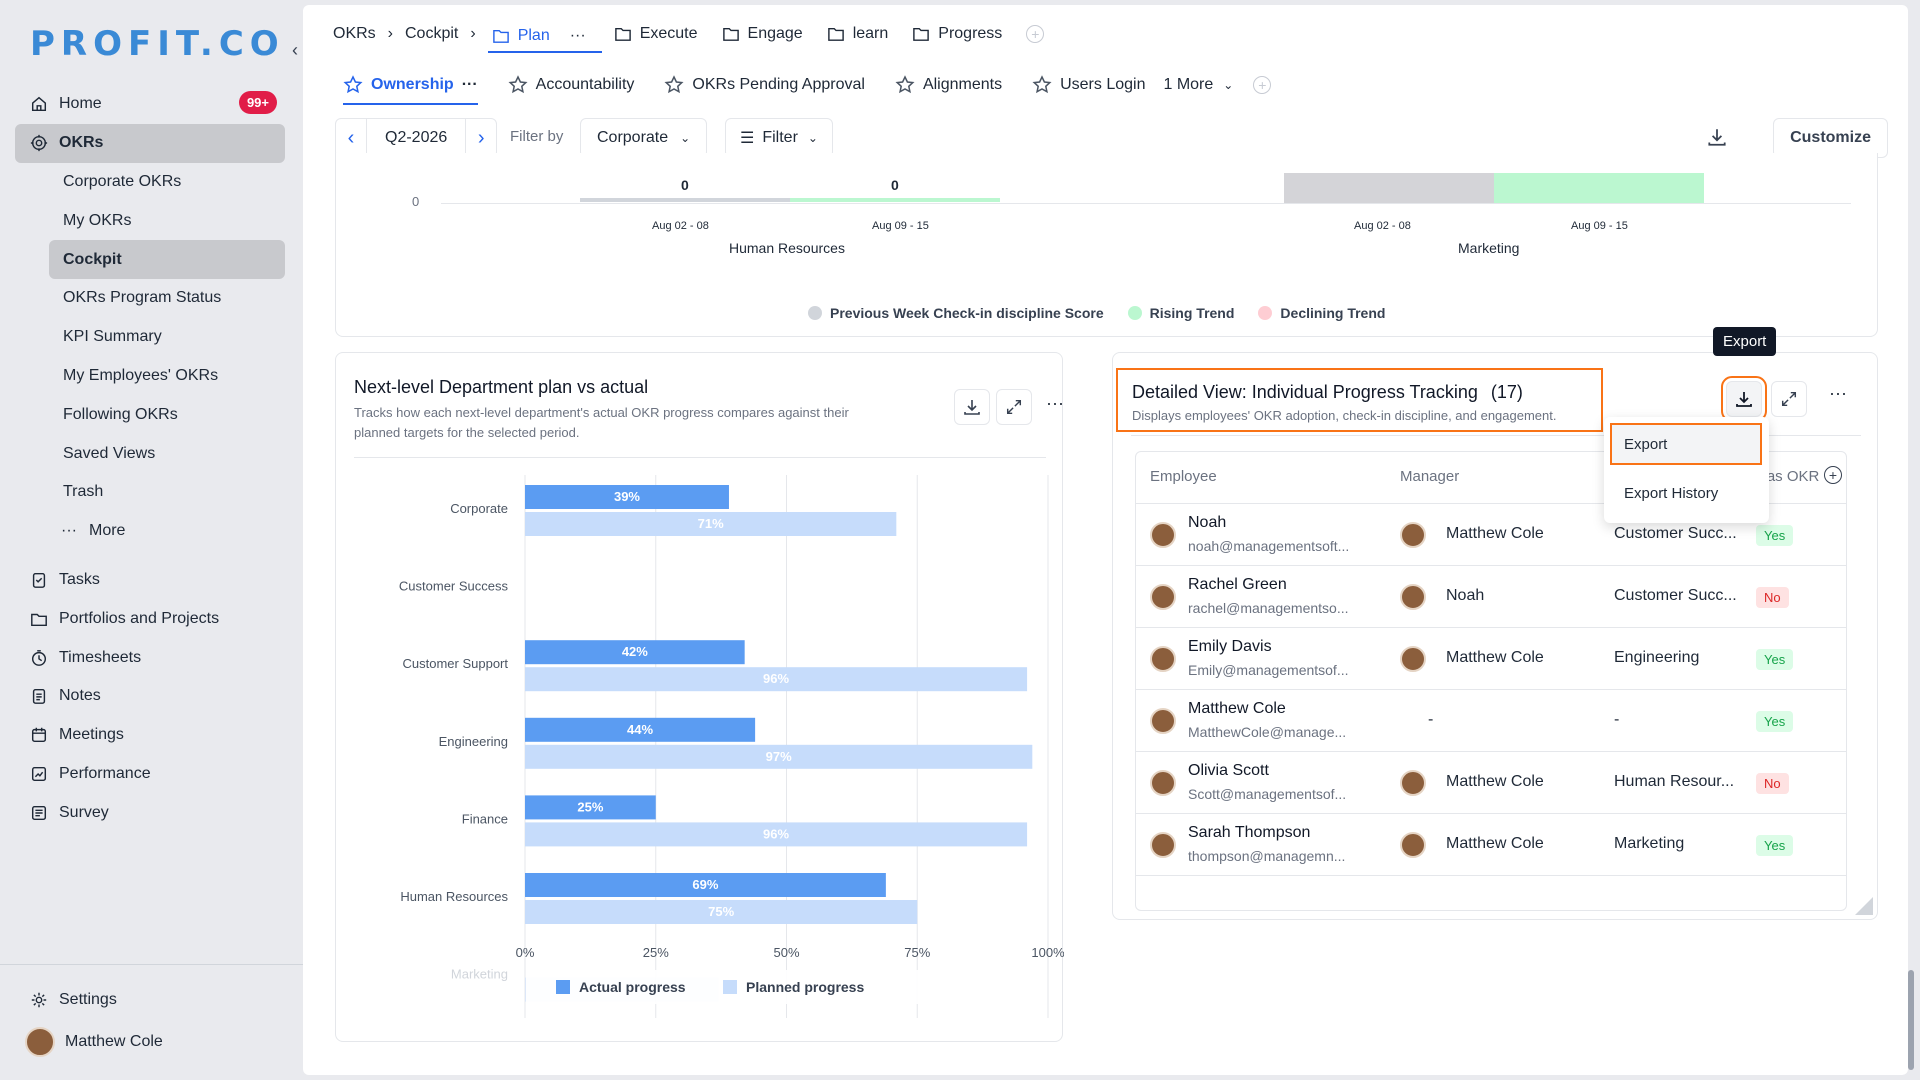  Describe the element at coordinates (150, 812) in the screenshot. I see `sidebar-item-survey: Survey` at that location.